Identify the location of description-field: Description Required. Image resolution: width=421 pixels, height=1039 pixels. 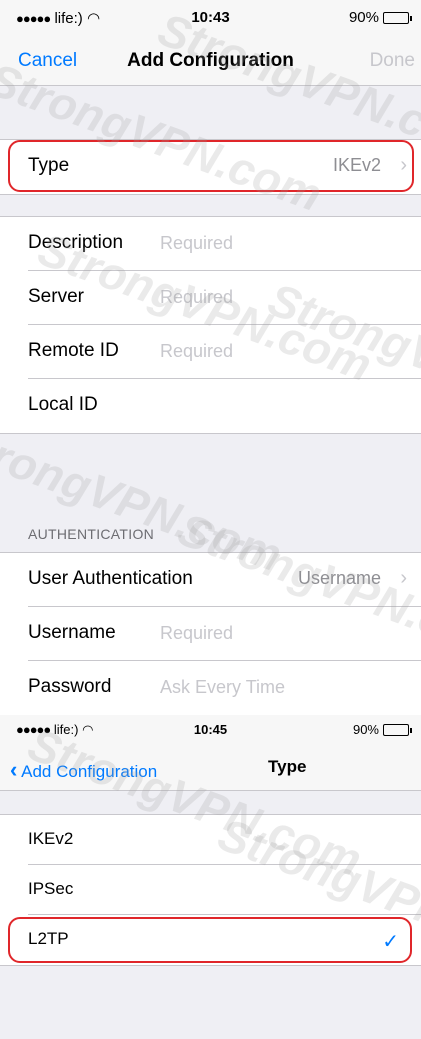
(210, 244).